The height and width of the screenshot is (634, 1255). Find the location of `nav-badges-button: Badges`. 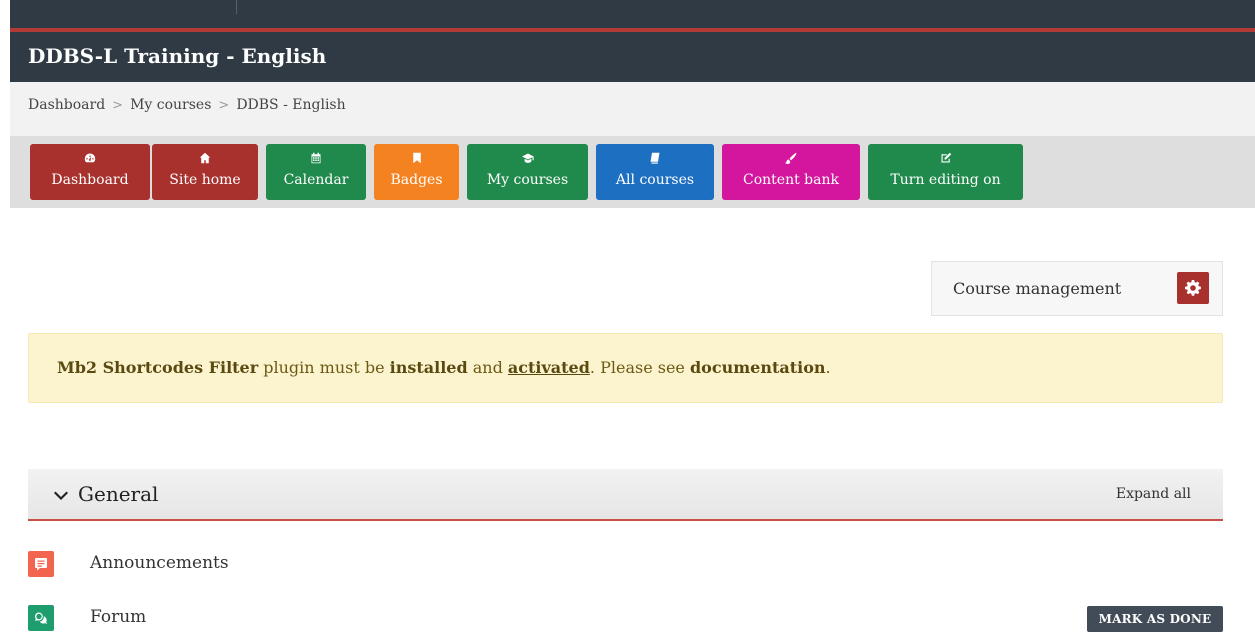

nav-badges-button: Badges is located at coordinates (416, 172).